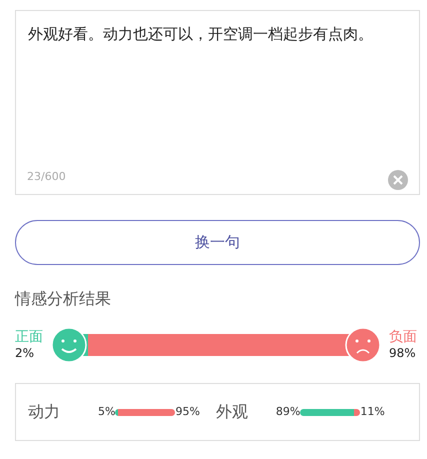 The height and width of the screenshot is (459, 427). I want to click on section-title: 情感分析结果, so click(63, 299).